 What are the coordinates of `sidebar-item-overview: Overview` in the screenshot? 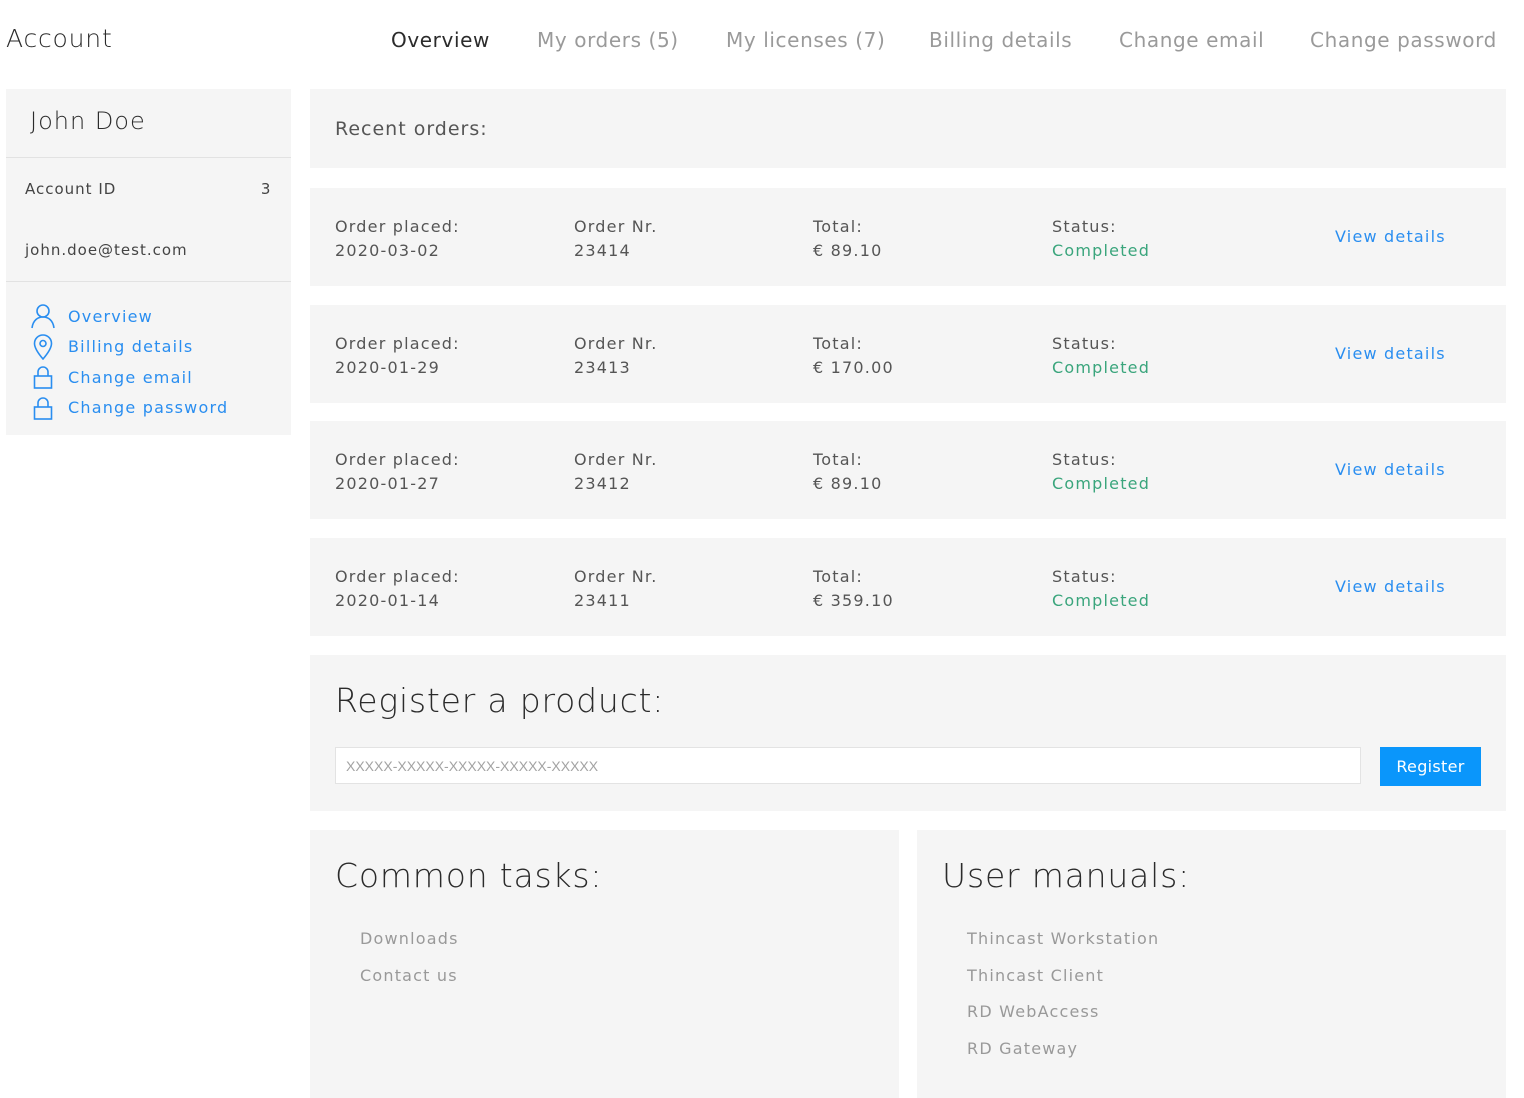 It's located at (129, 316).